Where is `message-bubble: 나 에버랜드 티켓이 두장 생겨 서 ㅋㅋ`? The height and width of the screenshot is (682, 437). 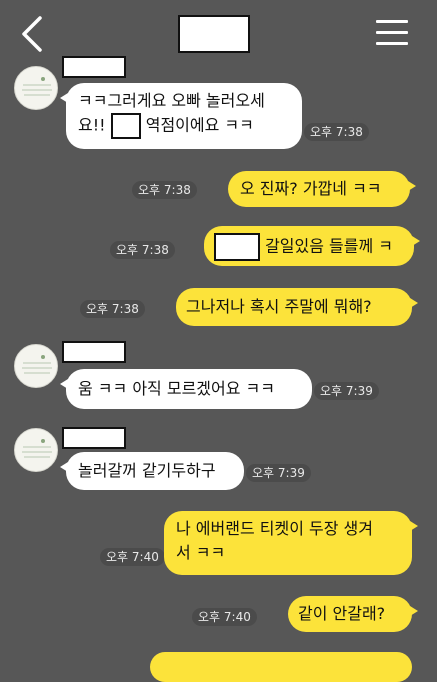
message-bubble: 나 에버랜드 티켓이 두장 생겨 서 ㅋㅋ is located at coordinates (291, 543).